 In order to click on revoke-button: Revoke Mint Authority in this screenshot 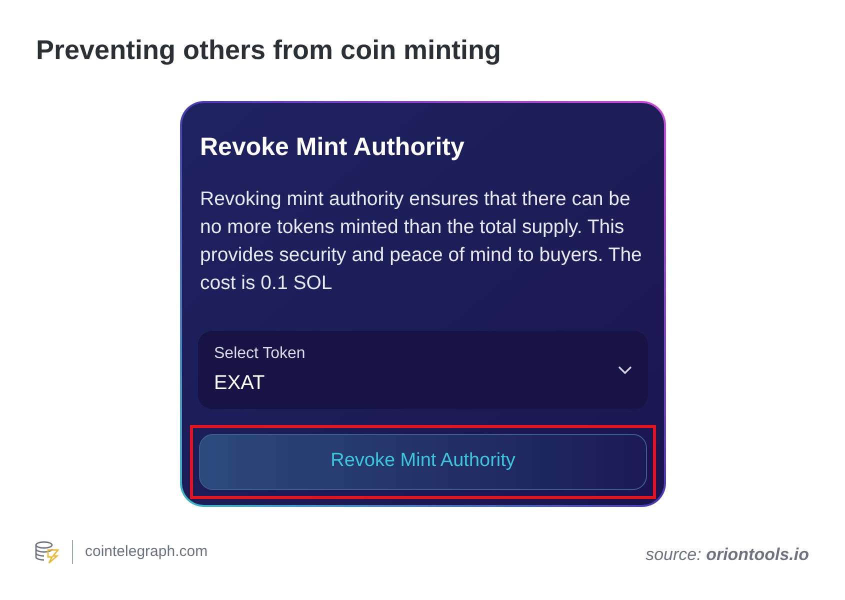, I will do `click(423, 462)`.